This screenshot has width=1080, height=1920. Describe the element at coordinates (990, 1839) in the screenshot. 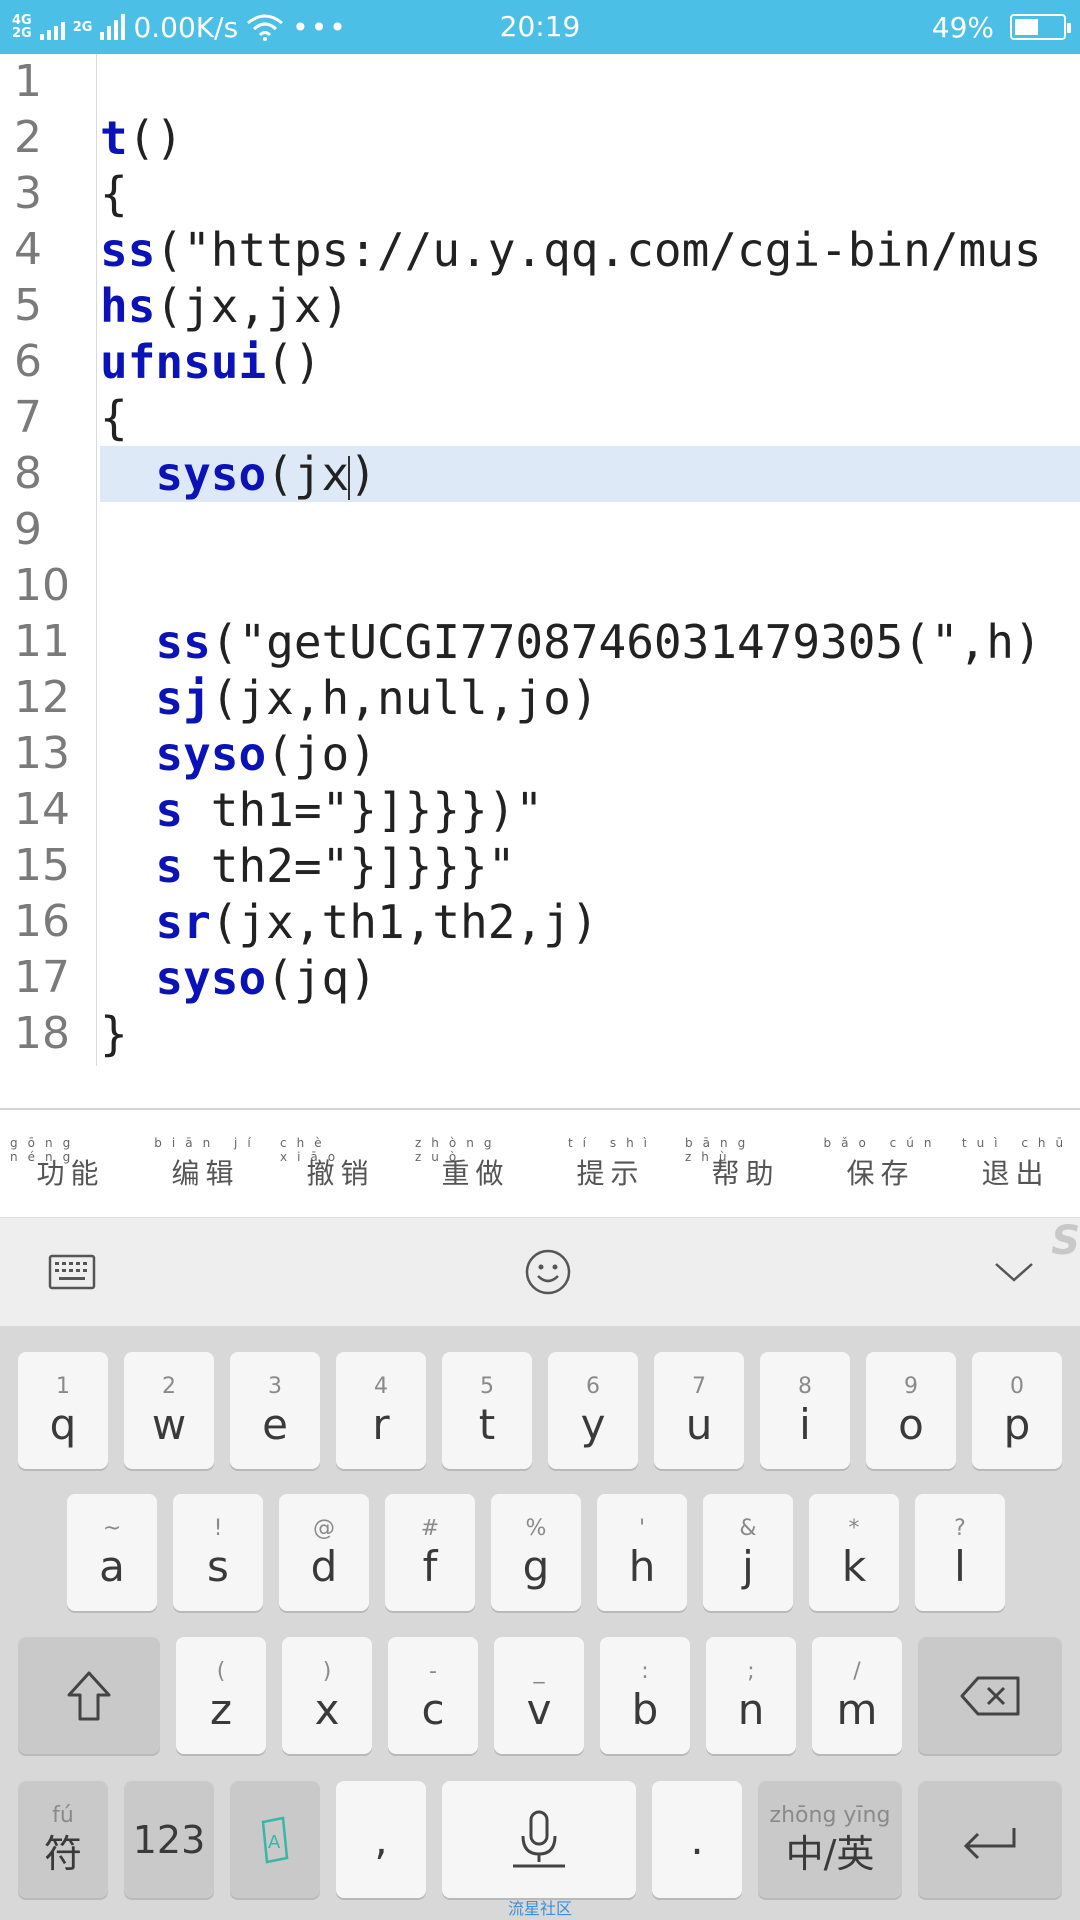

I see `enter-key` at that location.